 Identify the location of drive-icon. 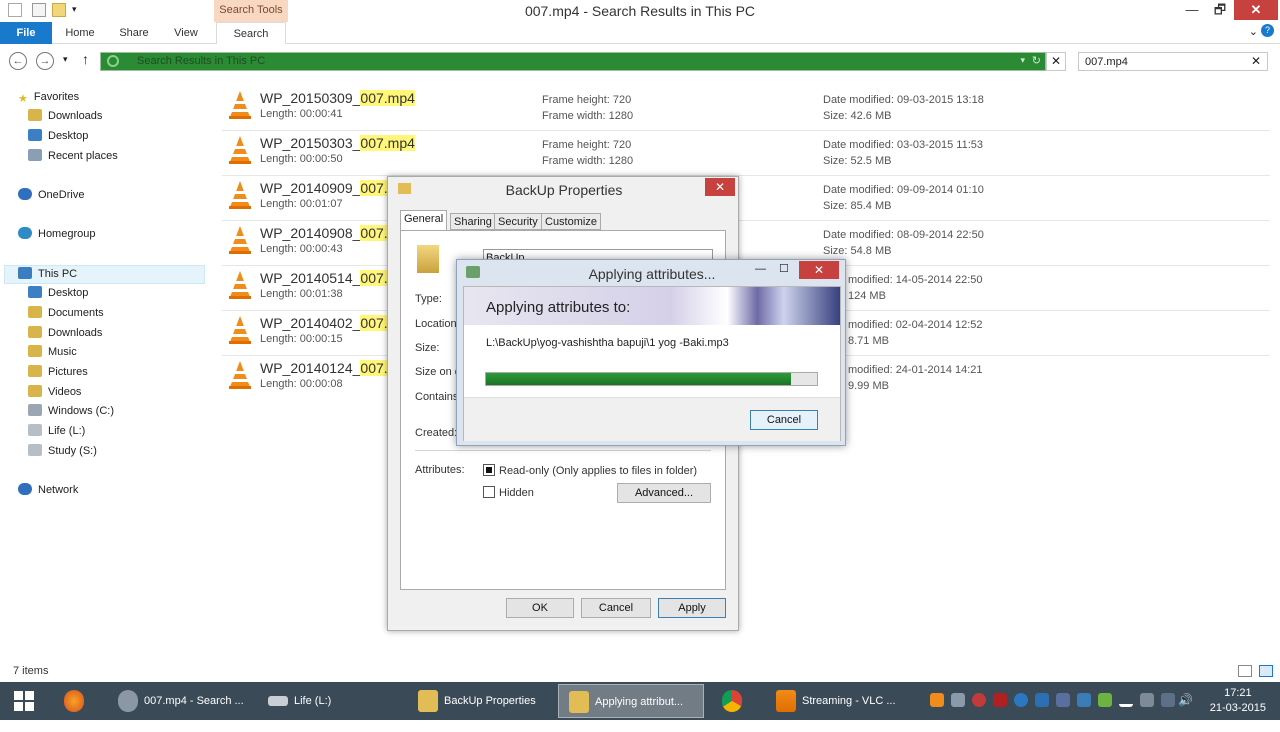
(278, 701).